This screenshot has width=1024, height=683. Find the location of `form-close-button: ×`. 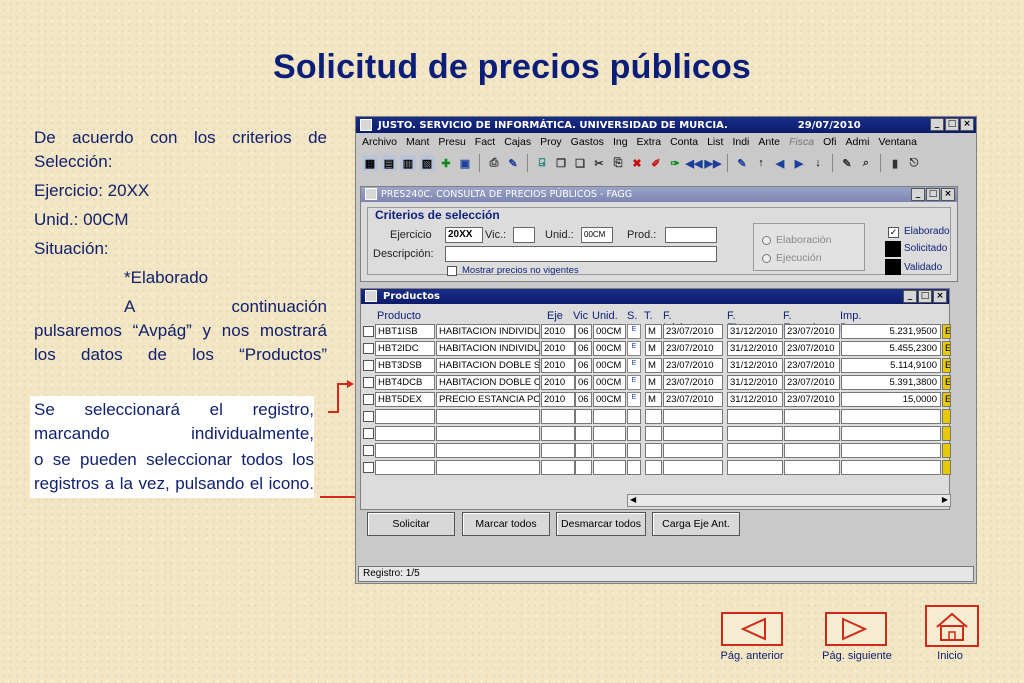

form-close-button: × is located at coordinates (948, 194).